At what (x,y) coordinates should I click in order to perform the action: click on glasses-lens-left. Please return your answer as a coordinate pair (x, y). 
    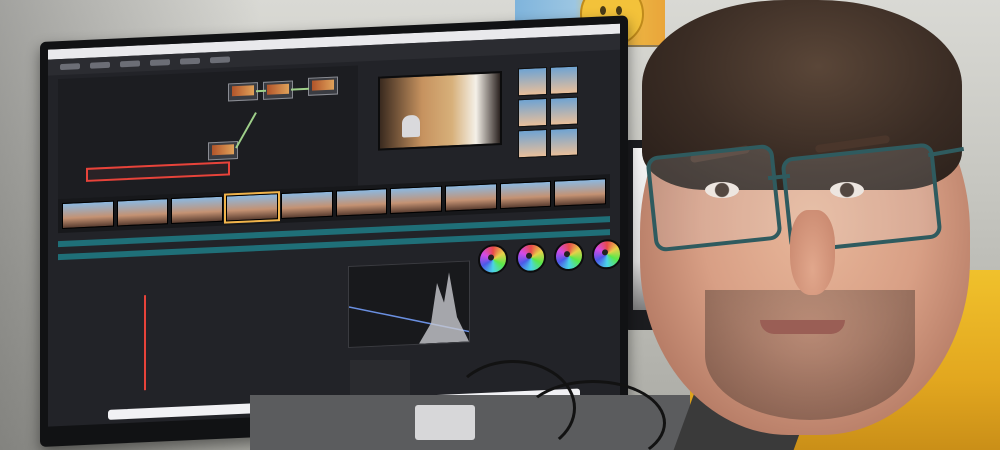
    Looking at the image, I should click on (714, 198).